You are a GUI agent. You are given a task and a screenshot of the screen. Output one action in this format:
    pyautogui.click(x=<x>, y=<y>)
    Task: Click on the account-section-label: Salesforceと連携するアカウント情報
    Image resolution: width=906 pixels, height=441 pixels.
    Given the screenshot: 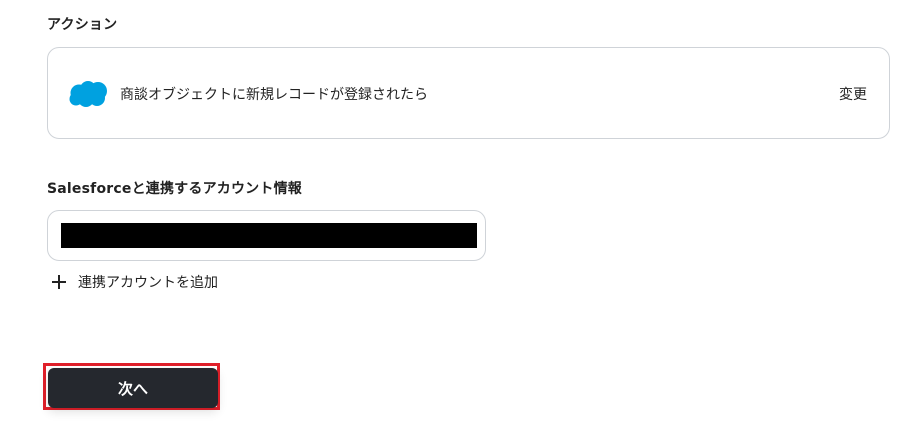 What is the action you would take?
    pyautogui.click(x=174, y=189)
    